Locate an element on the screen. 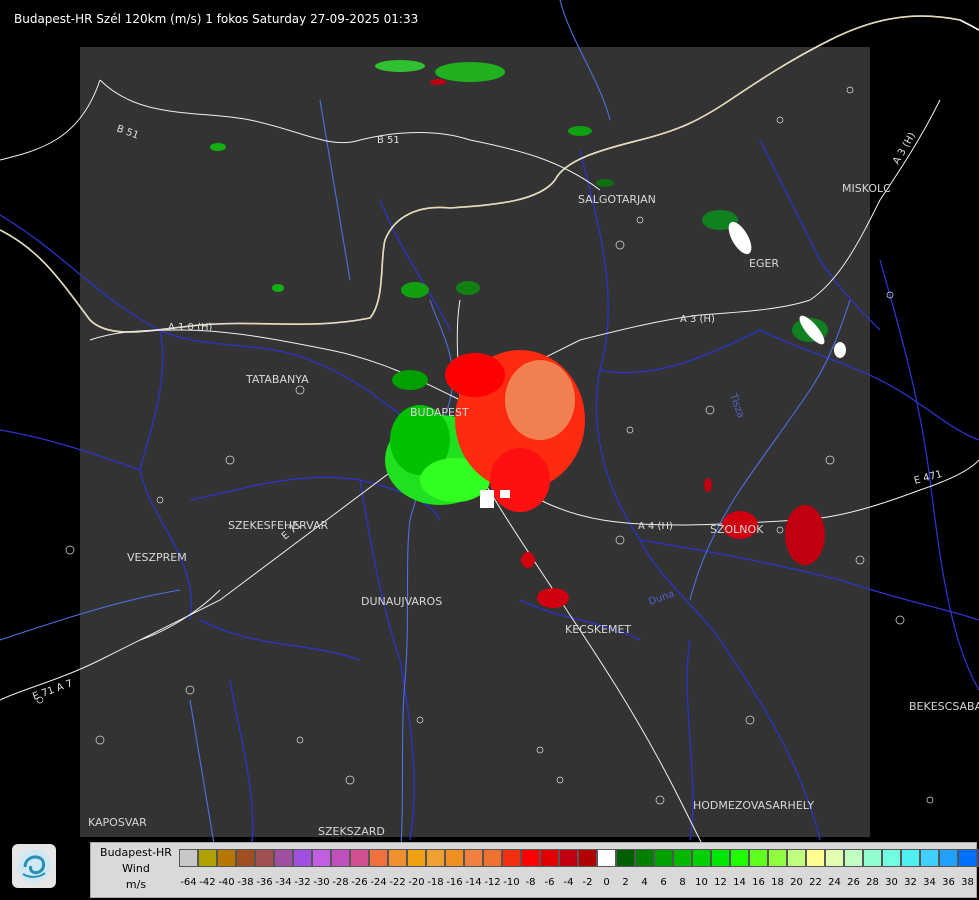 This screenshot has height=900, width=979. legend-tick-label: 6 is located at coordinates (663, 882).